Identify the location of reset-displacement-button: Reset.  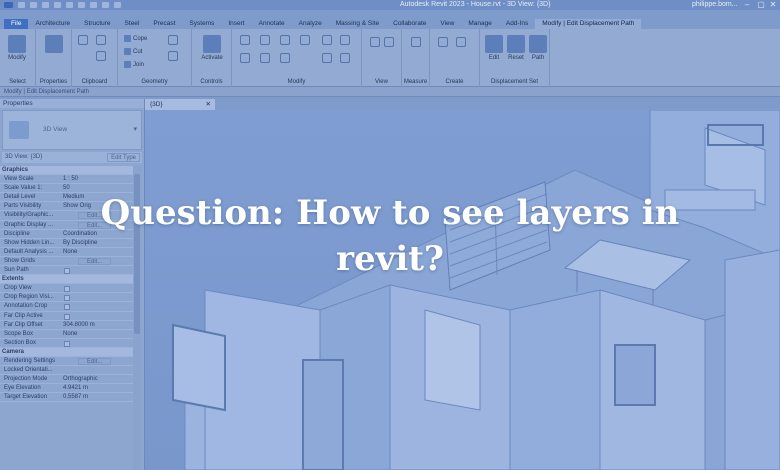
(516, 48).